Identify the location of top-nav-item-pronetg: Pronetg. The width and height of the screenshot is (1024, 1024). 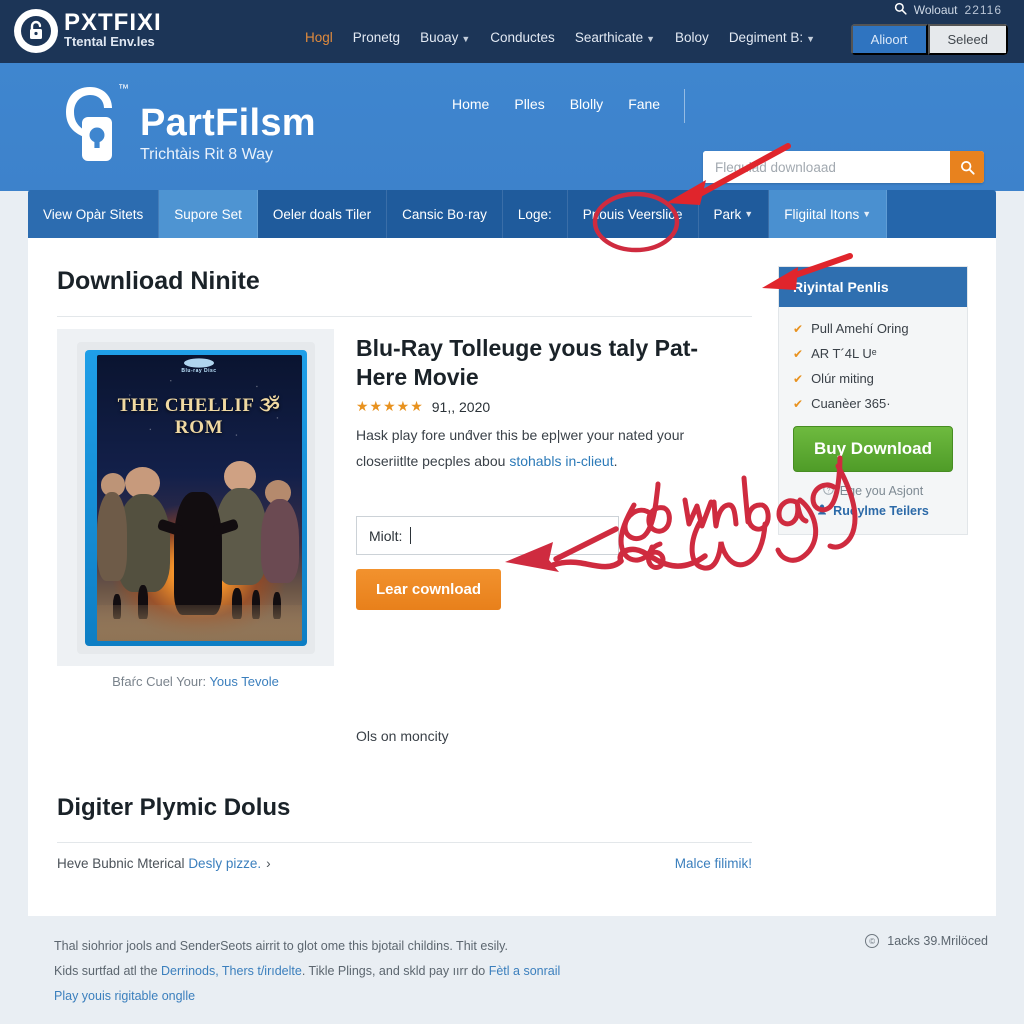
(376, 37).